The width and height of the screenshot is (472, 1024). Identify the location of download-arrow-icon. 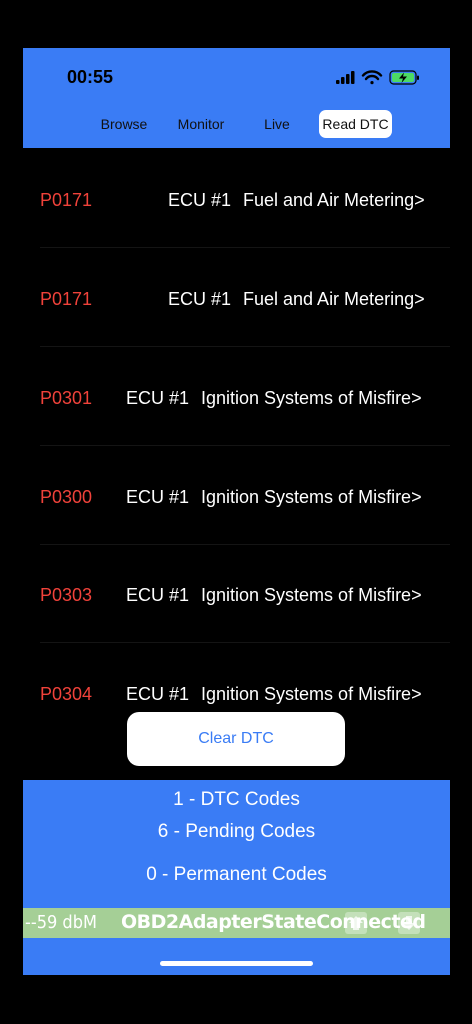
(409, 923).